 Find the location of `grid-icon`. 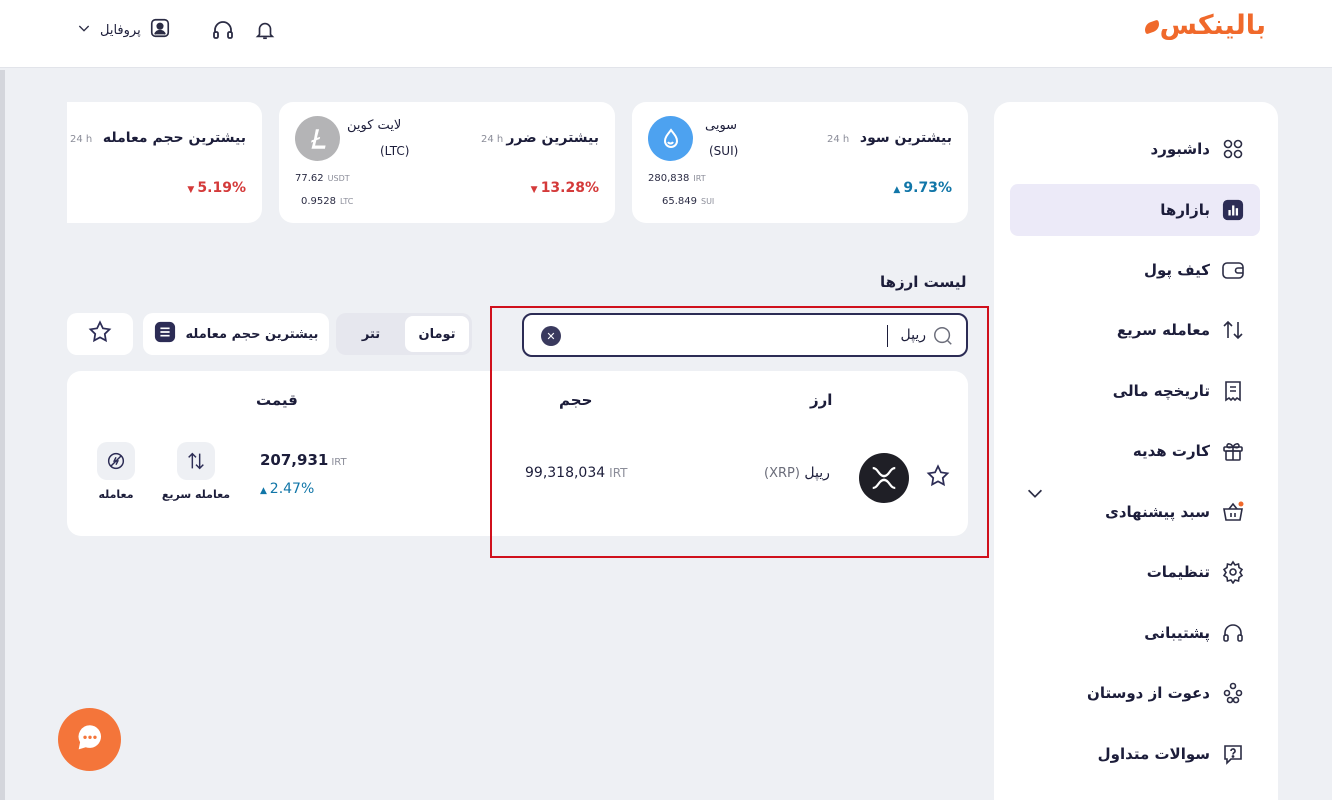

grid-icon is located at coordinates (1233, 149).